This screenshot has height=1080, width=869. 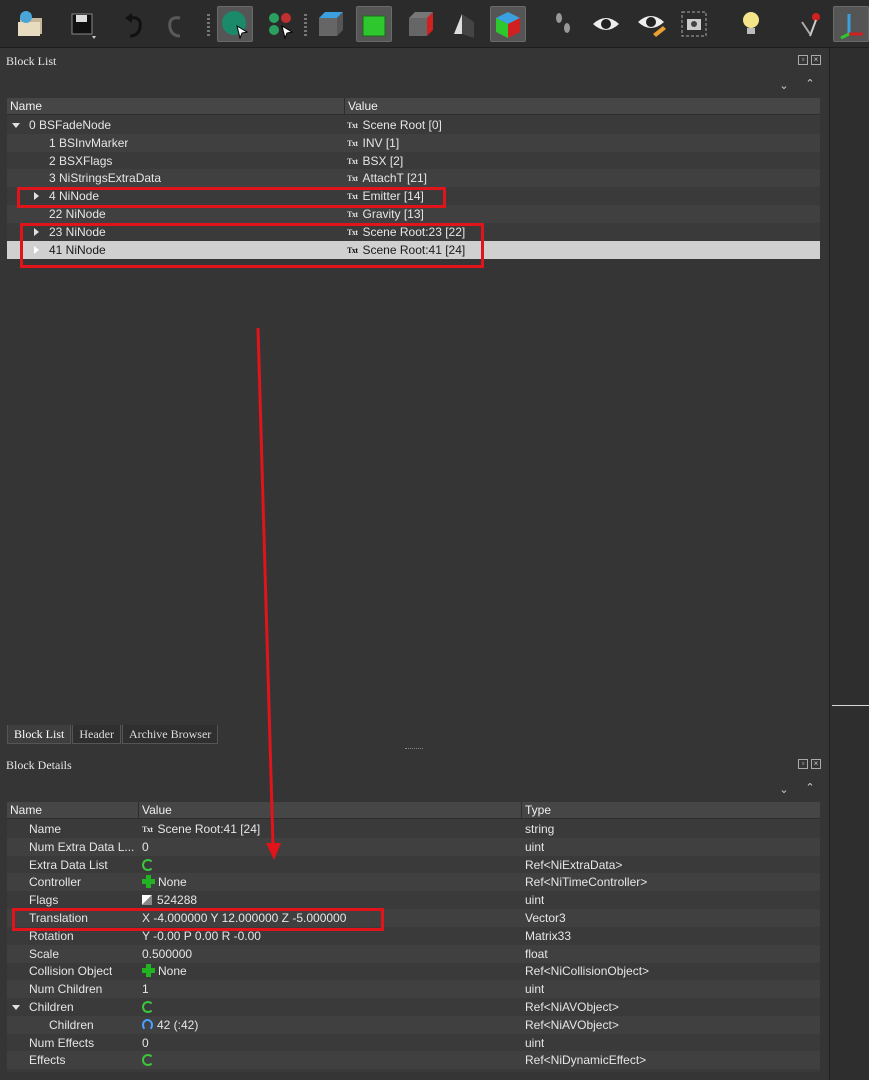 I want to click on block-details-header: Name Value Type, so click(x=413, y=810).